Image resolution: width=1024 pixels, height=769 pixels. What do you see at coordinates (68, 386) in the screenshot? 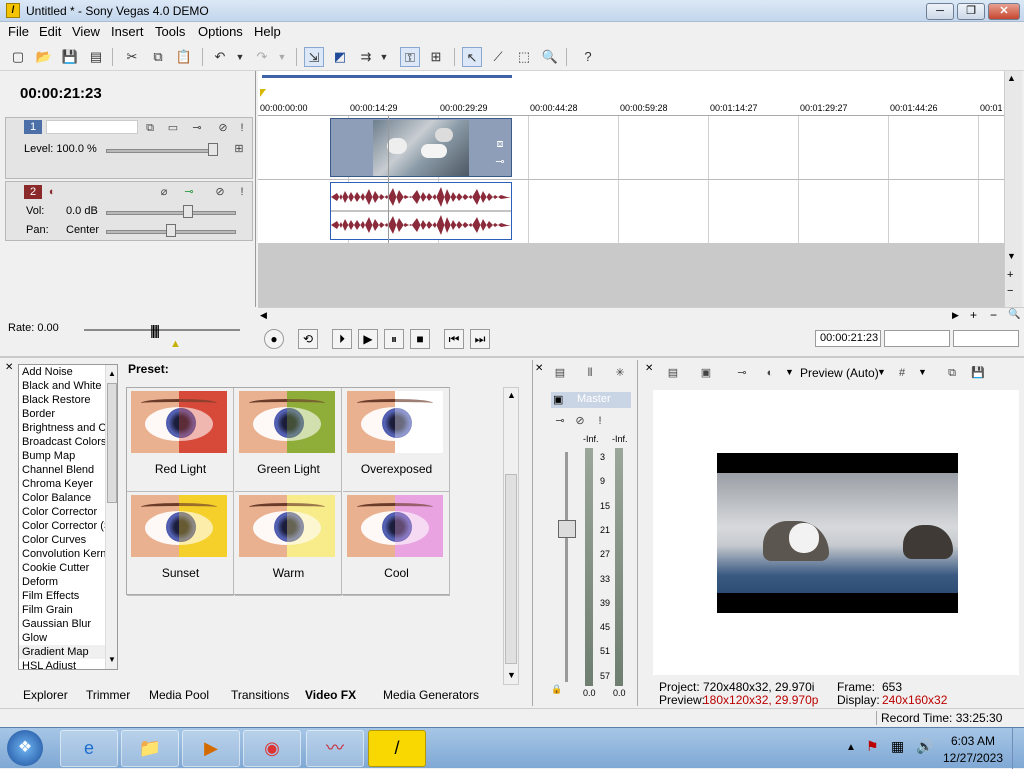
I see `fx-list-item: Black and White` at bounding box center [68, 386].